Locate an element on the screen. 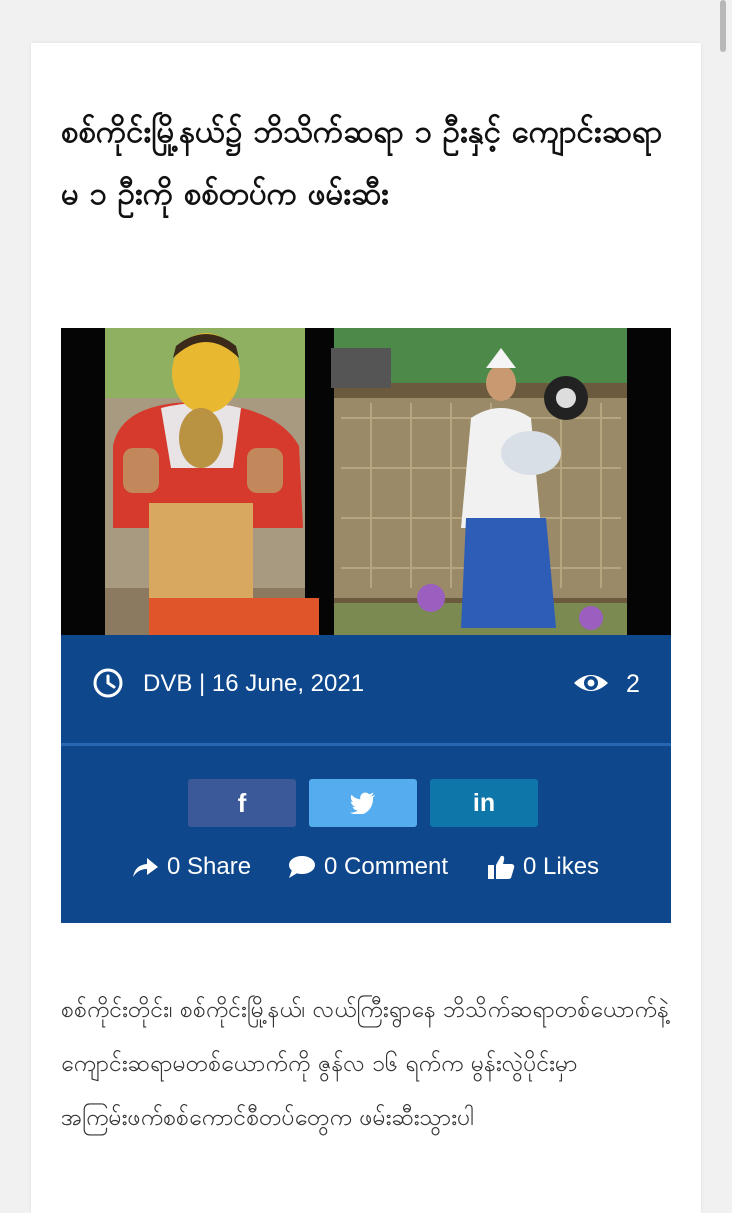 The height and width of the screenshot is (1213, 732). twitter-bird-icon is located at coordinates (362, 803).